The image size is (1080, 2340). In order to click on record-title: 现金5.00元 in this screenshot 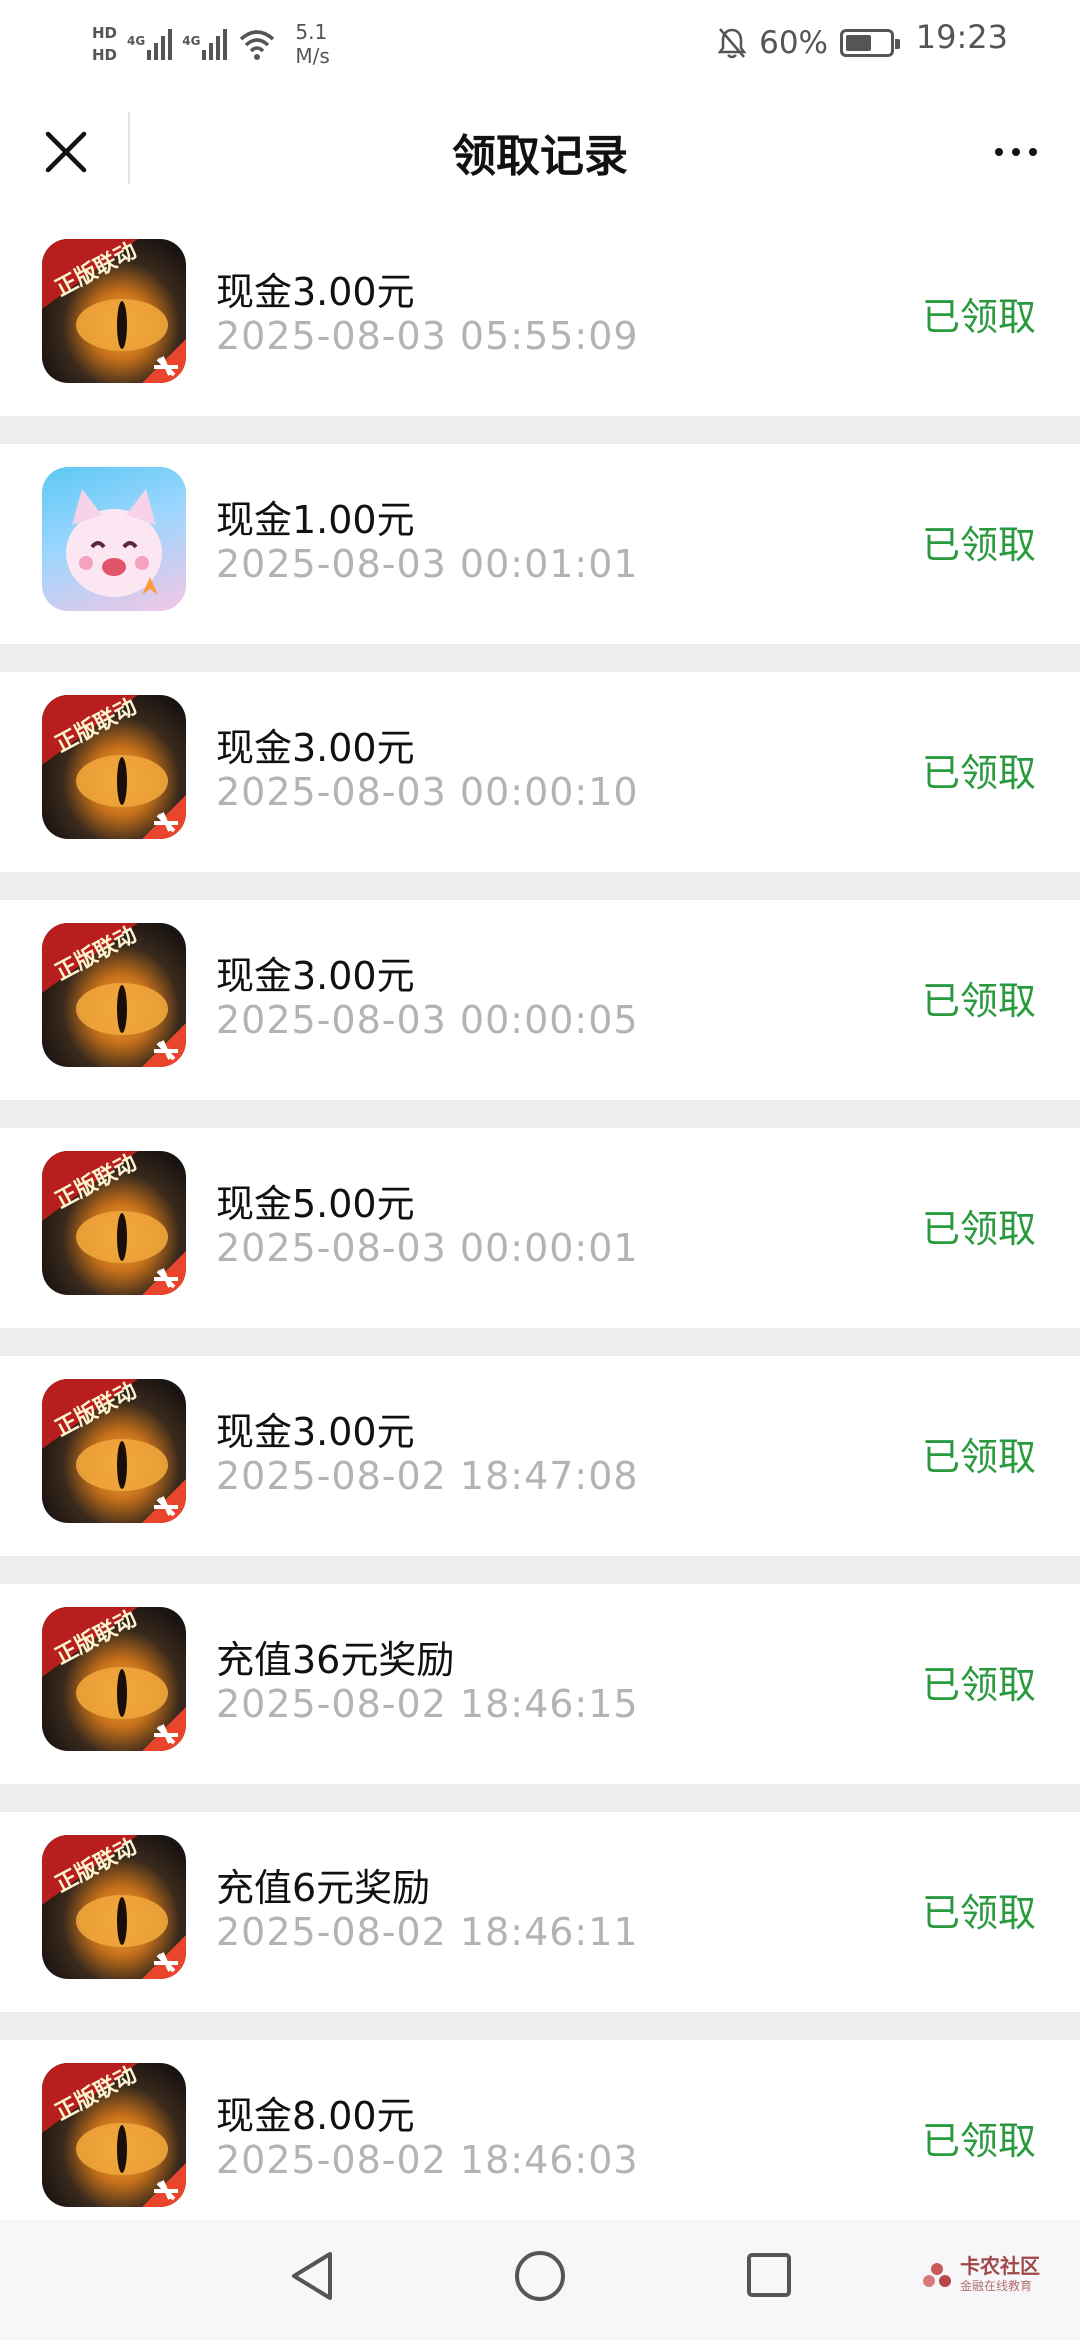, I will do `click(315, 1204)`.